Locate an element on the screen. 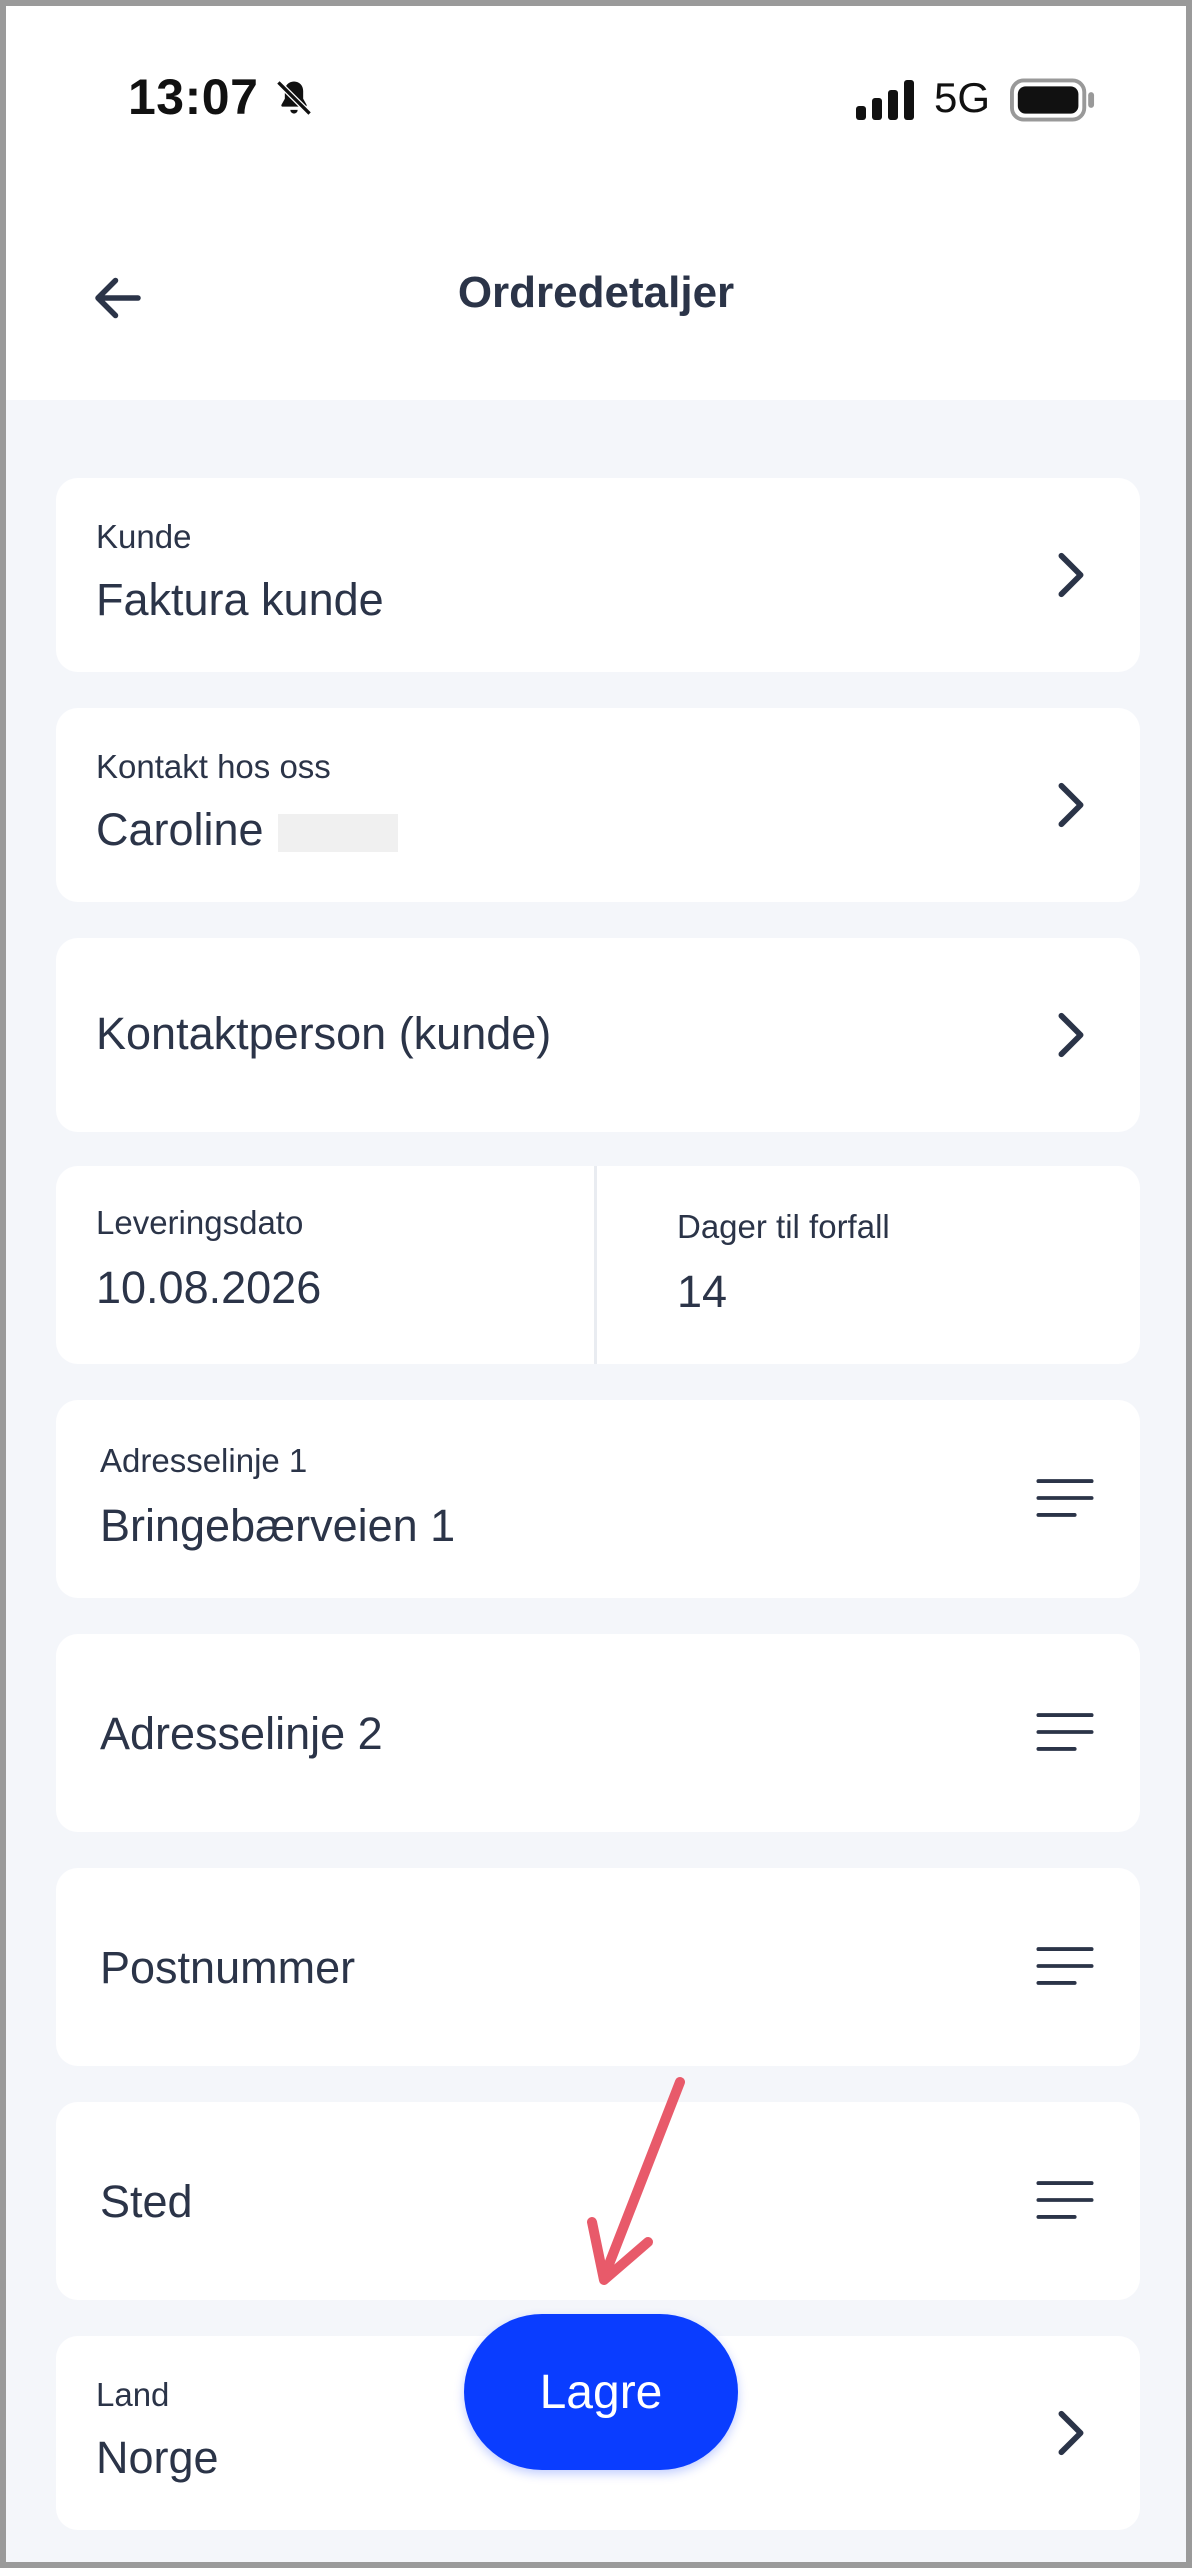 This screenshot has height=2568, width=1192. customer-contact-label: Kontaktperson (kunde) is located at coordinates (324, 1033).